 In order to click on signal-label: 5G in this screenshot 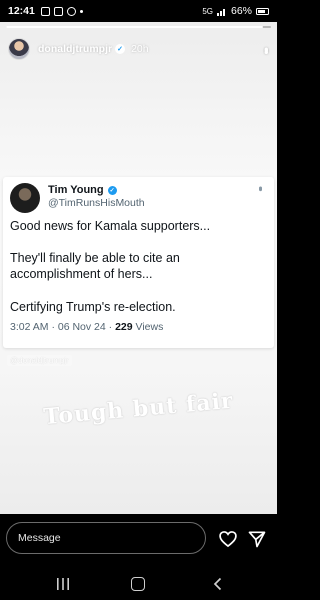, I will do `click(207, 11)`.